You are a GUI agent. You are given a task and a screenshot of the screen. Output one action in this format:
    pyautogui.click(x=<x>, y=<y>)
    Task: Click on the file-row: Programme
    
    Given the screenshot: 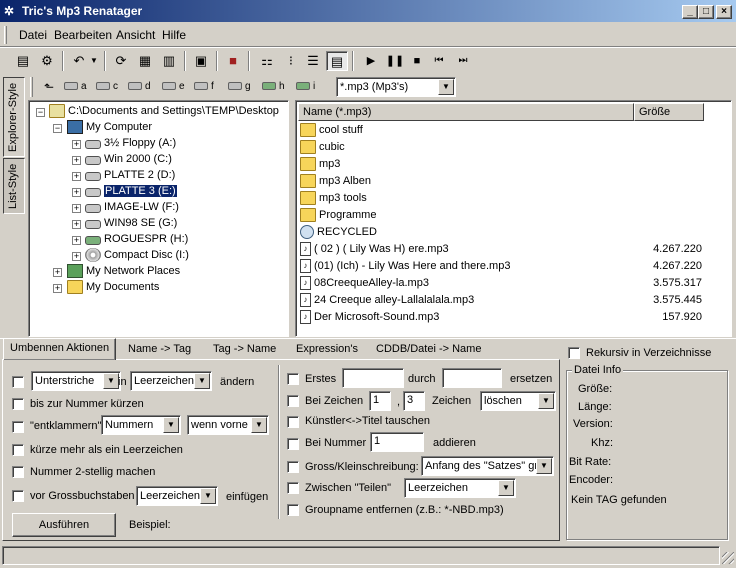 What is the action you would take?
    pyautogui.click(x=510, y=215)
    